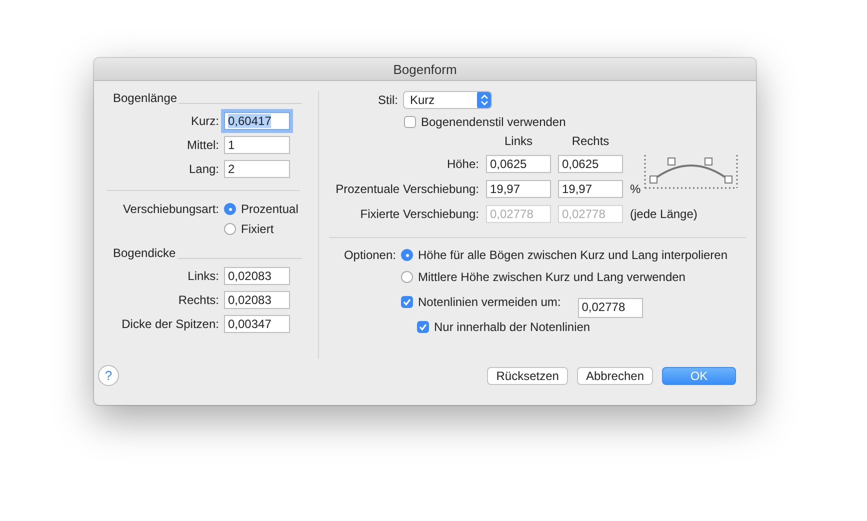 This screenshot has height=521, width=867. Describe the element at coordinates (202, 145) in the screenshot. I see `field-label: Mittel:` at that location.